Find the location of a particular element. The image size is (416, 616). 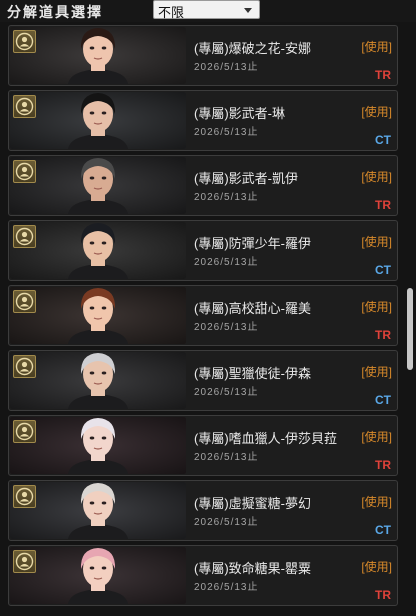

scrollbar is located at coordinates (409, 320).